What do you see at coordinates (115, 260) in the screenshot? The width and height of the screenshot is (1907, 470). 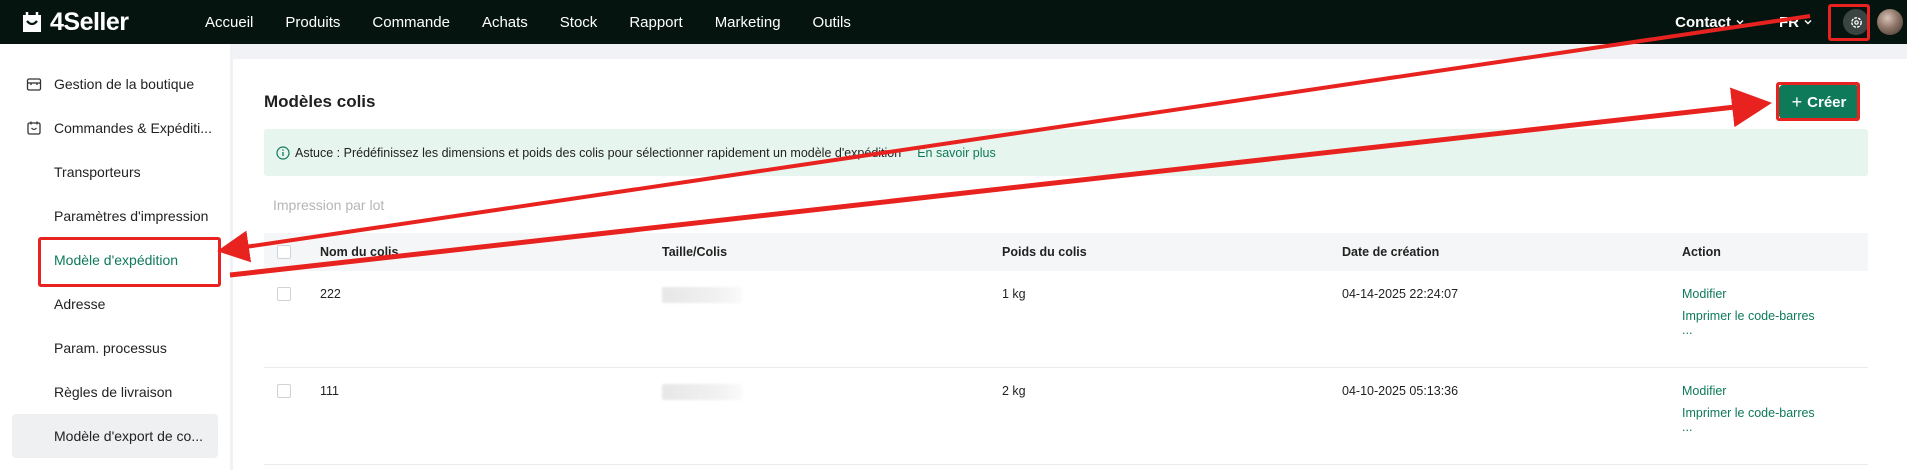 I see `sidebar-item-shipping-template: Modèle d'expédition` at bounding box center [115, 260].